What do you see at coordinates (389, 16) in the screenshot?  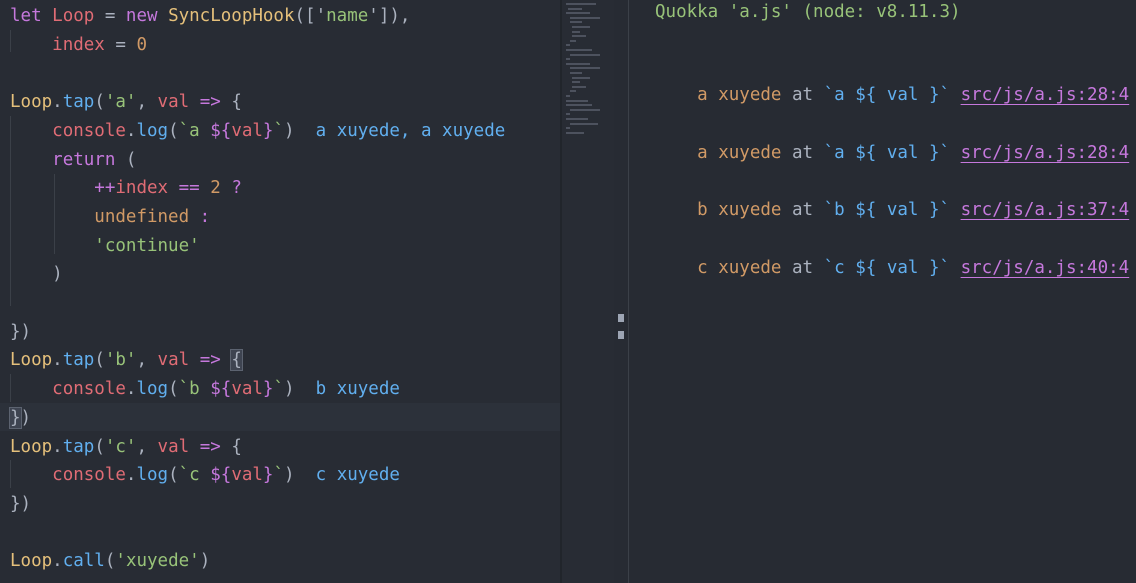 I see `code-token: ']),` at bounding box center [389, 16].